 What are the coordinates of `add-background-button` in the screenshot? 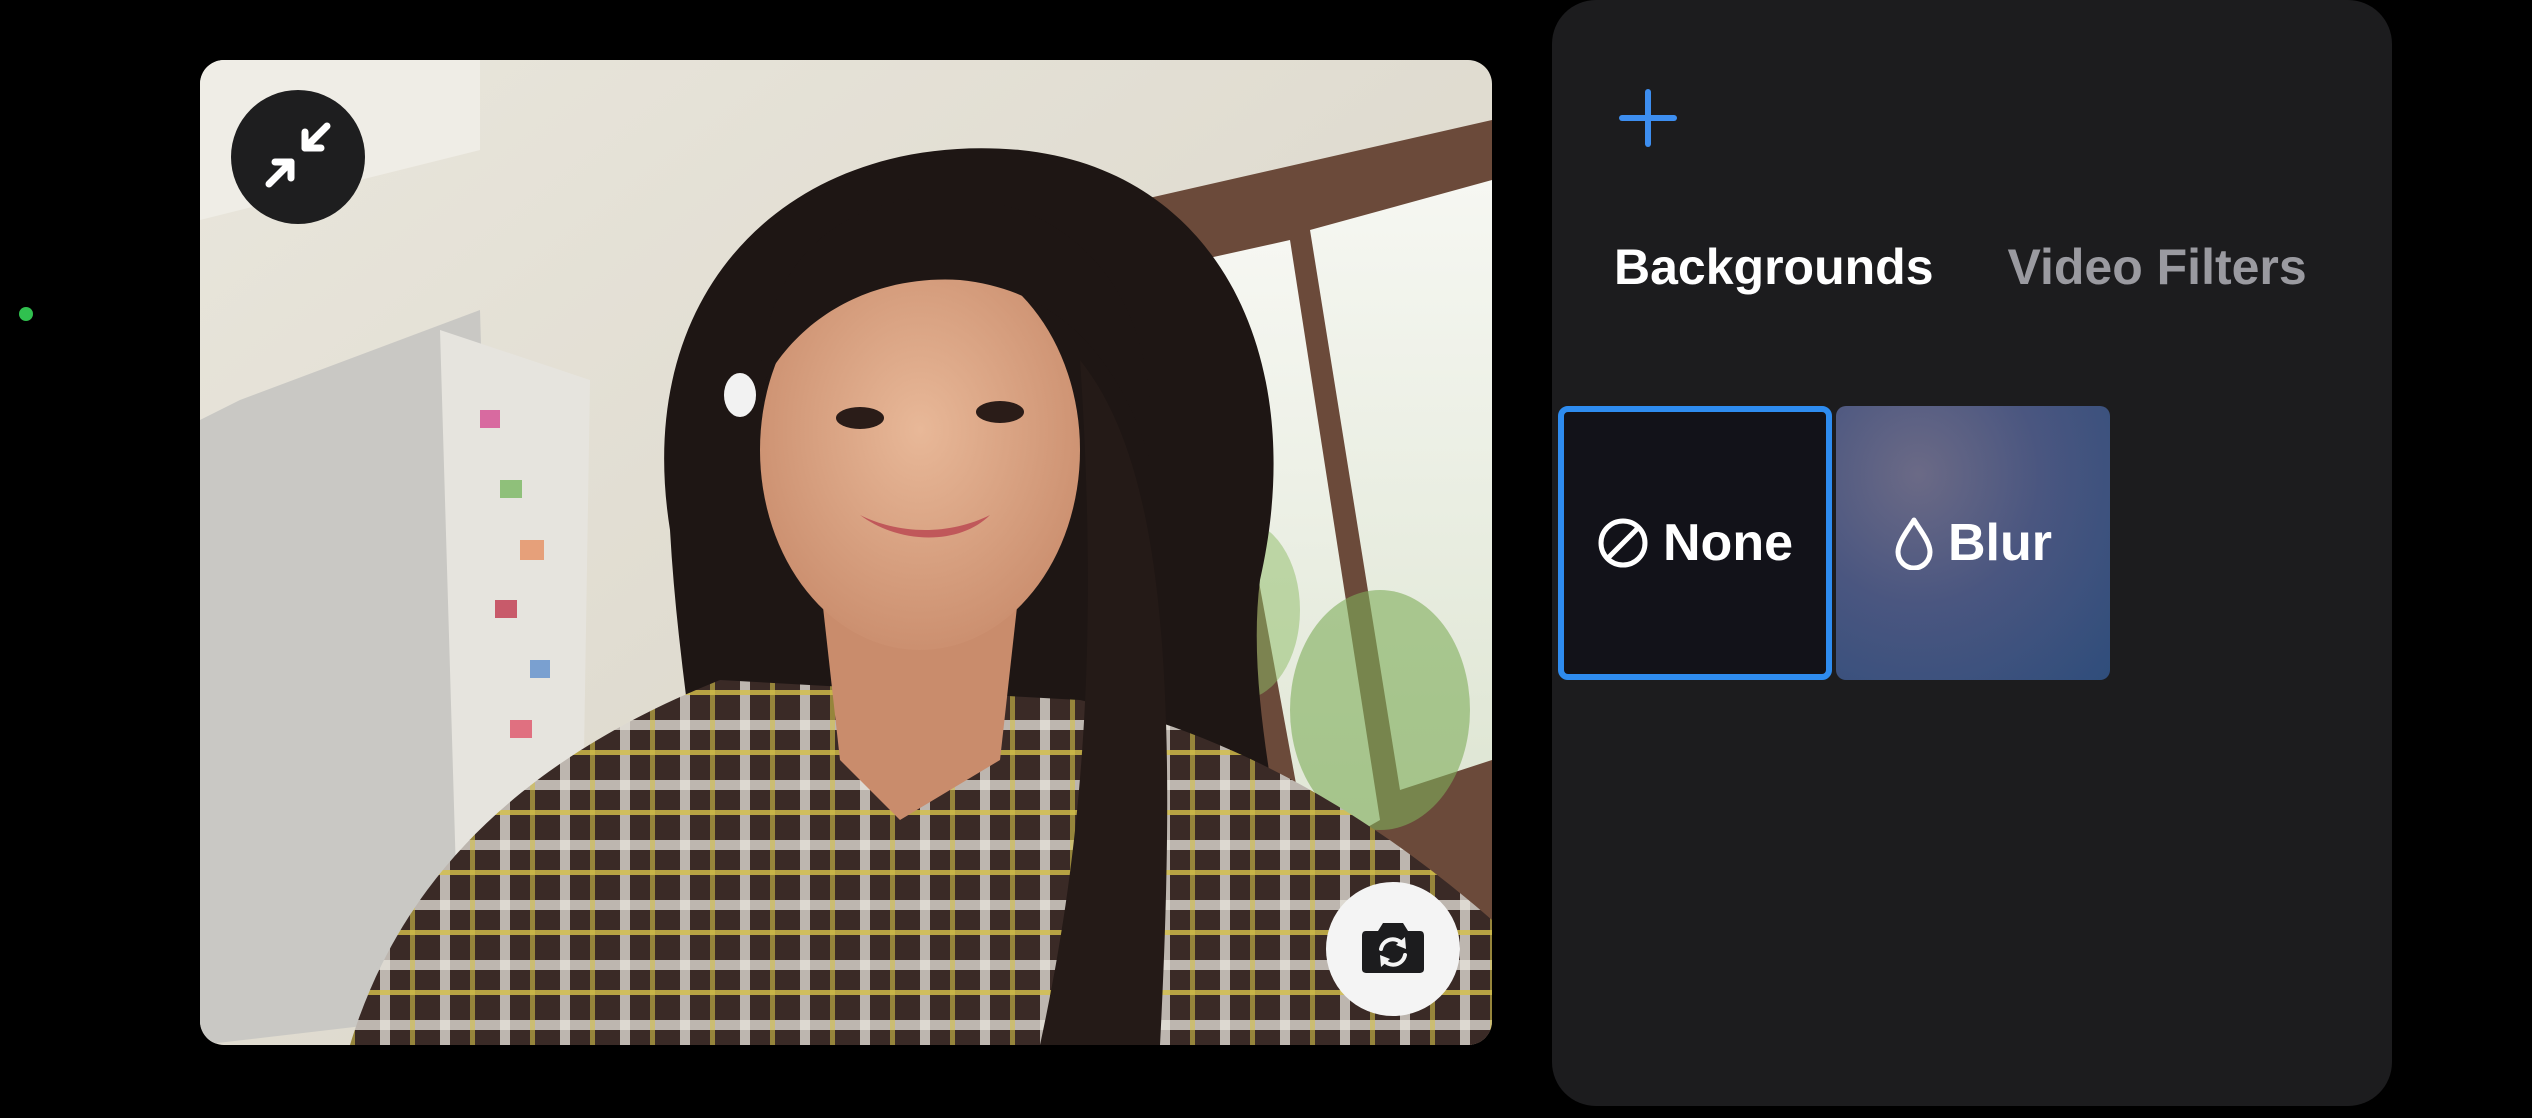 It's located at (1648, 120).